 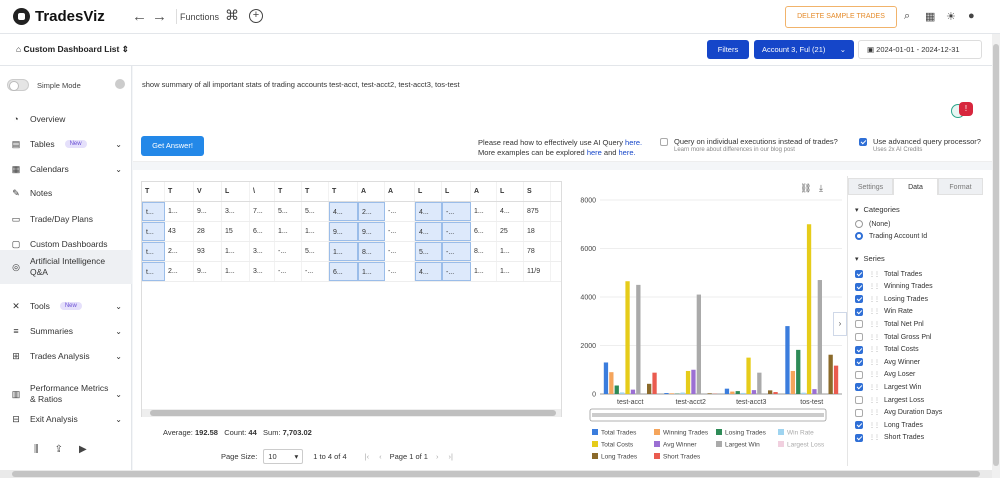 I want to click on series-section-title: Series, so click(x=870, y=258).